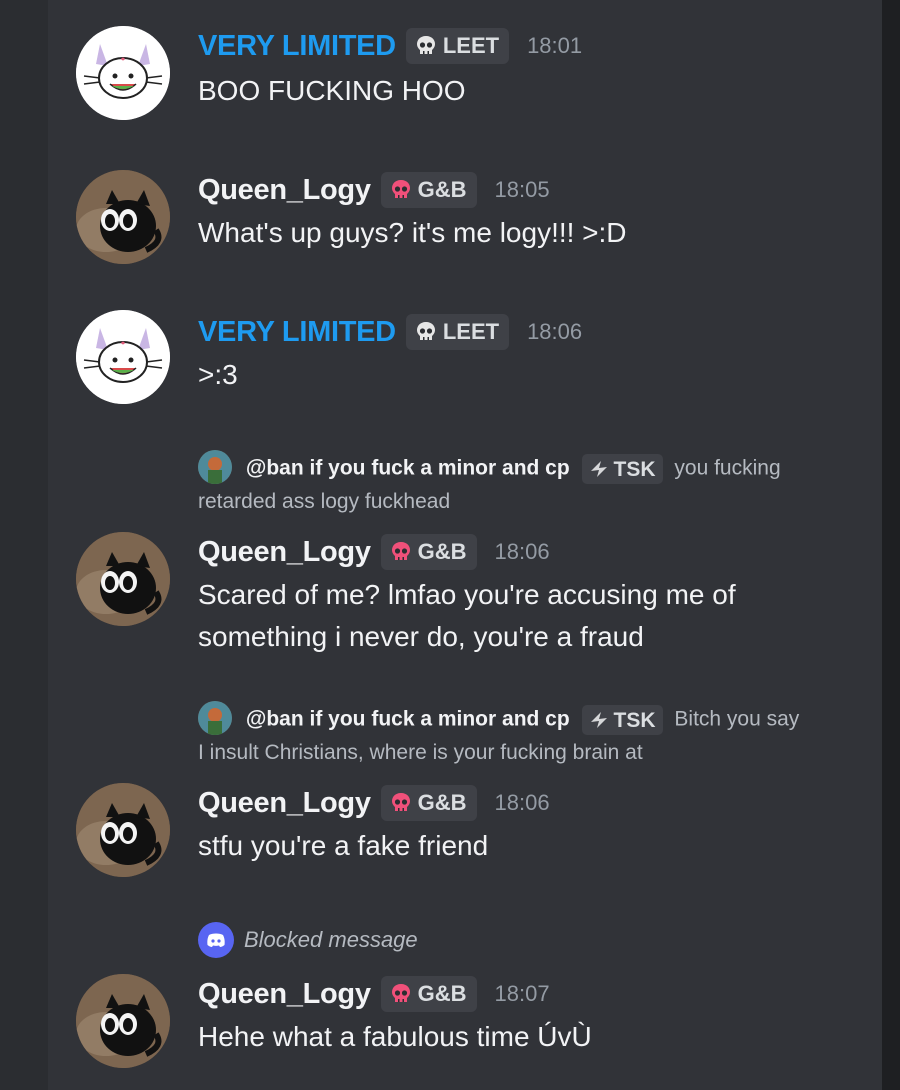  I want to click on message-header: VERY LIMITED LEET 18:06, so click(390, 332).